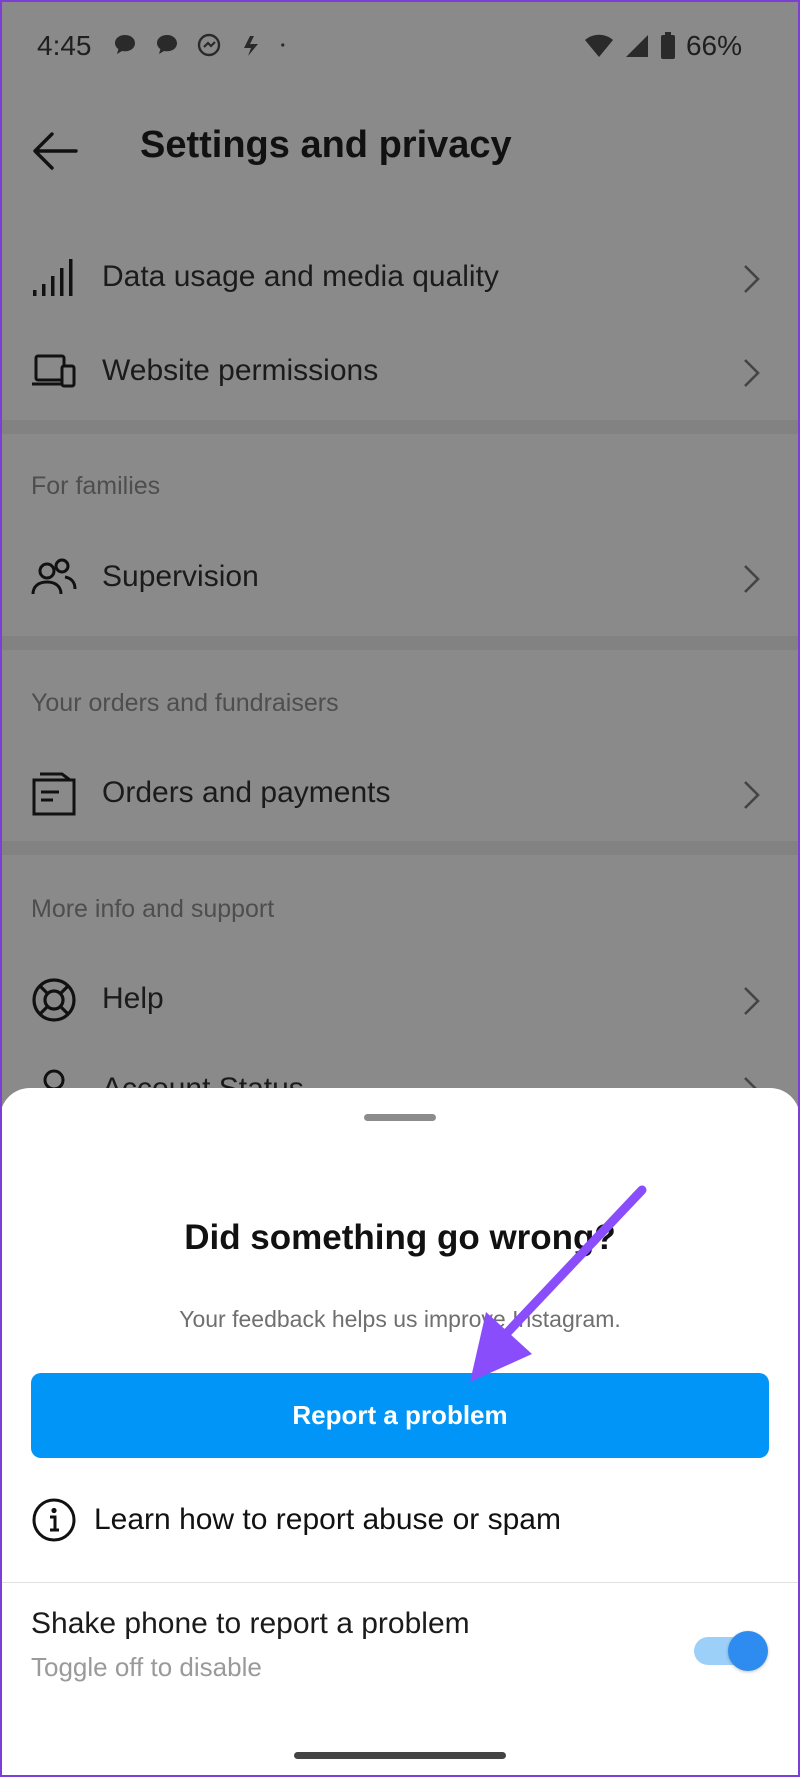 The width and height of the screenshot is (800, 1777). I want to click on learn-report-abuse-link: Learn how to report abuse or spam, so click(400, 1521).